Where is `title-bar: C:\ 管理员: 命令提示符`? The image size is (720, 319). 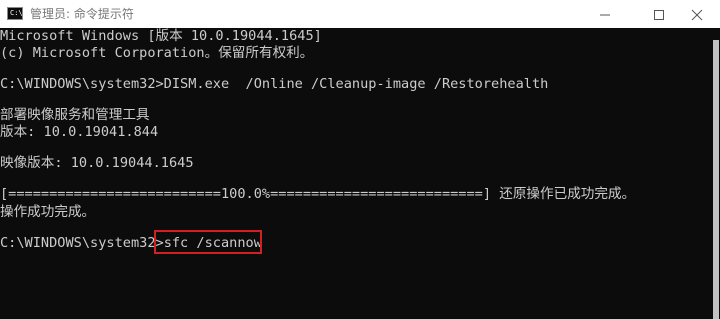 title-bar: C:\ 管理员: 命令提示符 is located at coordinates (360, 14).